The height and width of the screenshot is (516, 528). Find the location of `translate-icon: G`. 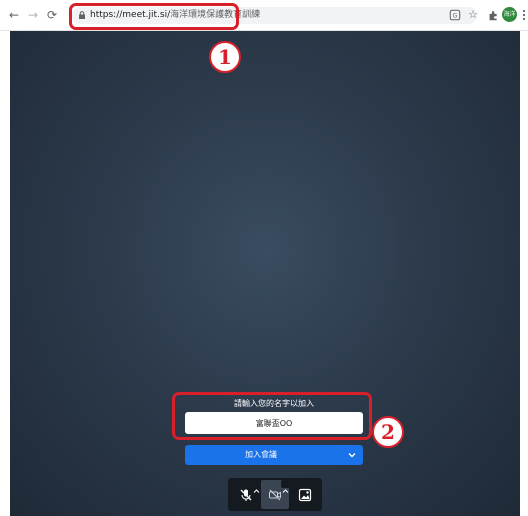

translate-icon: G is located at coordinates (455, 15).